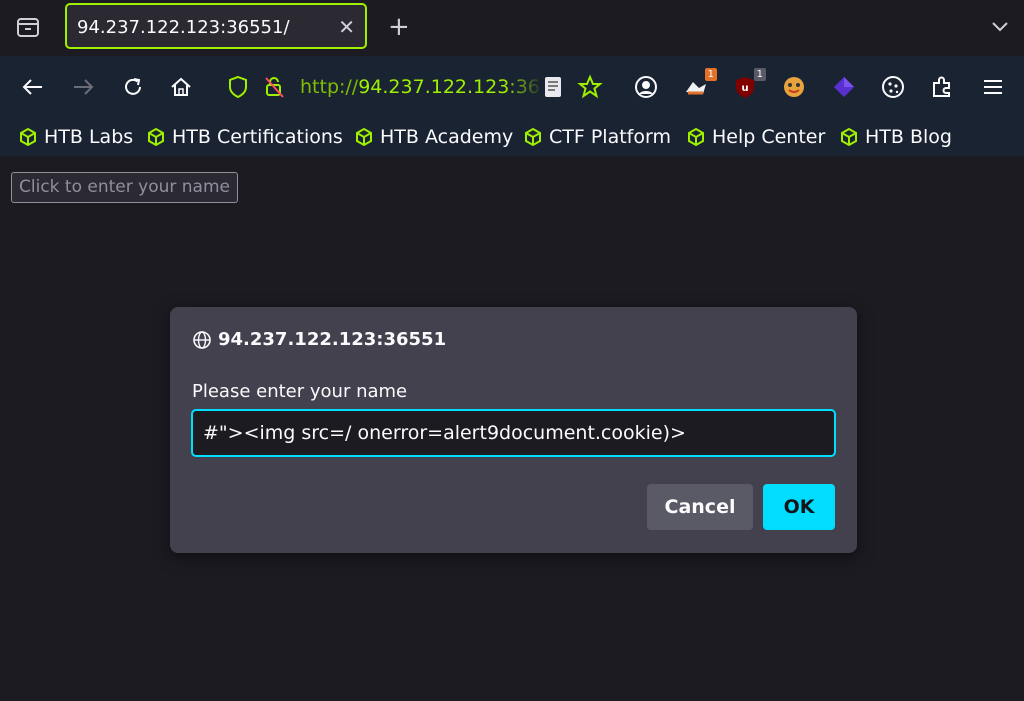 This screenshot has width=1024, height=701. Describe the element at coordinates (183, 27) in the screenshot. I see `tab-title: 94.237.122.123:36551/` at that location.